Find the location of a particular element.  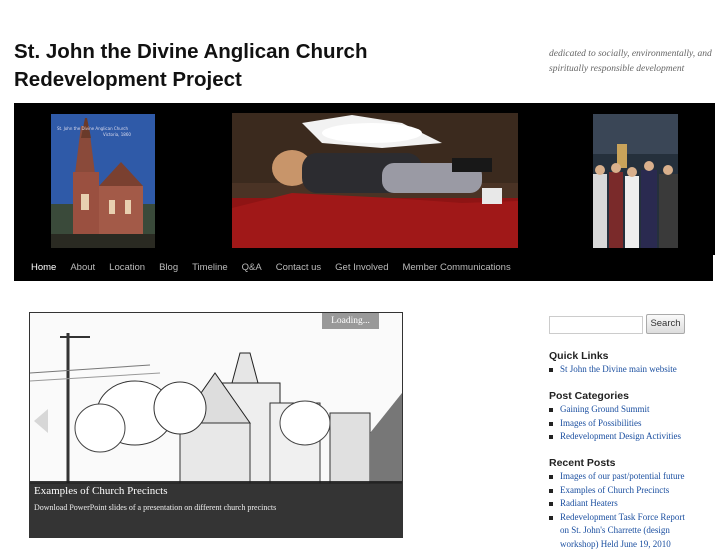

quick-links-list: St John the Divine main website is located at coordinates (634, 370).